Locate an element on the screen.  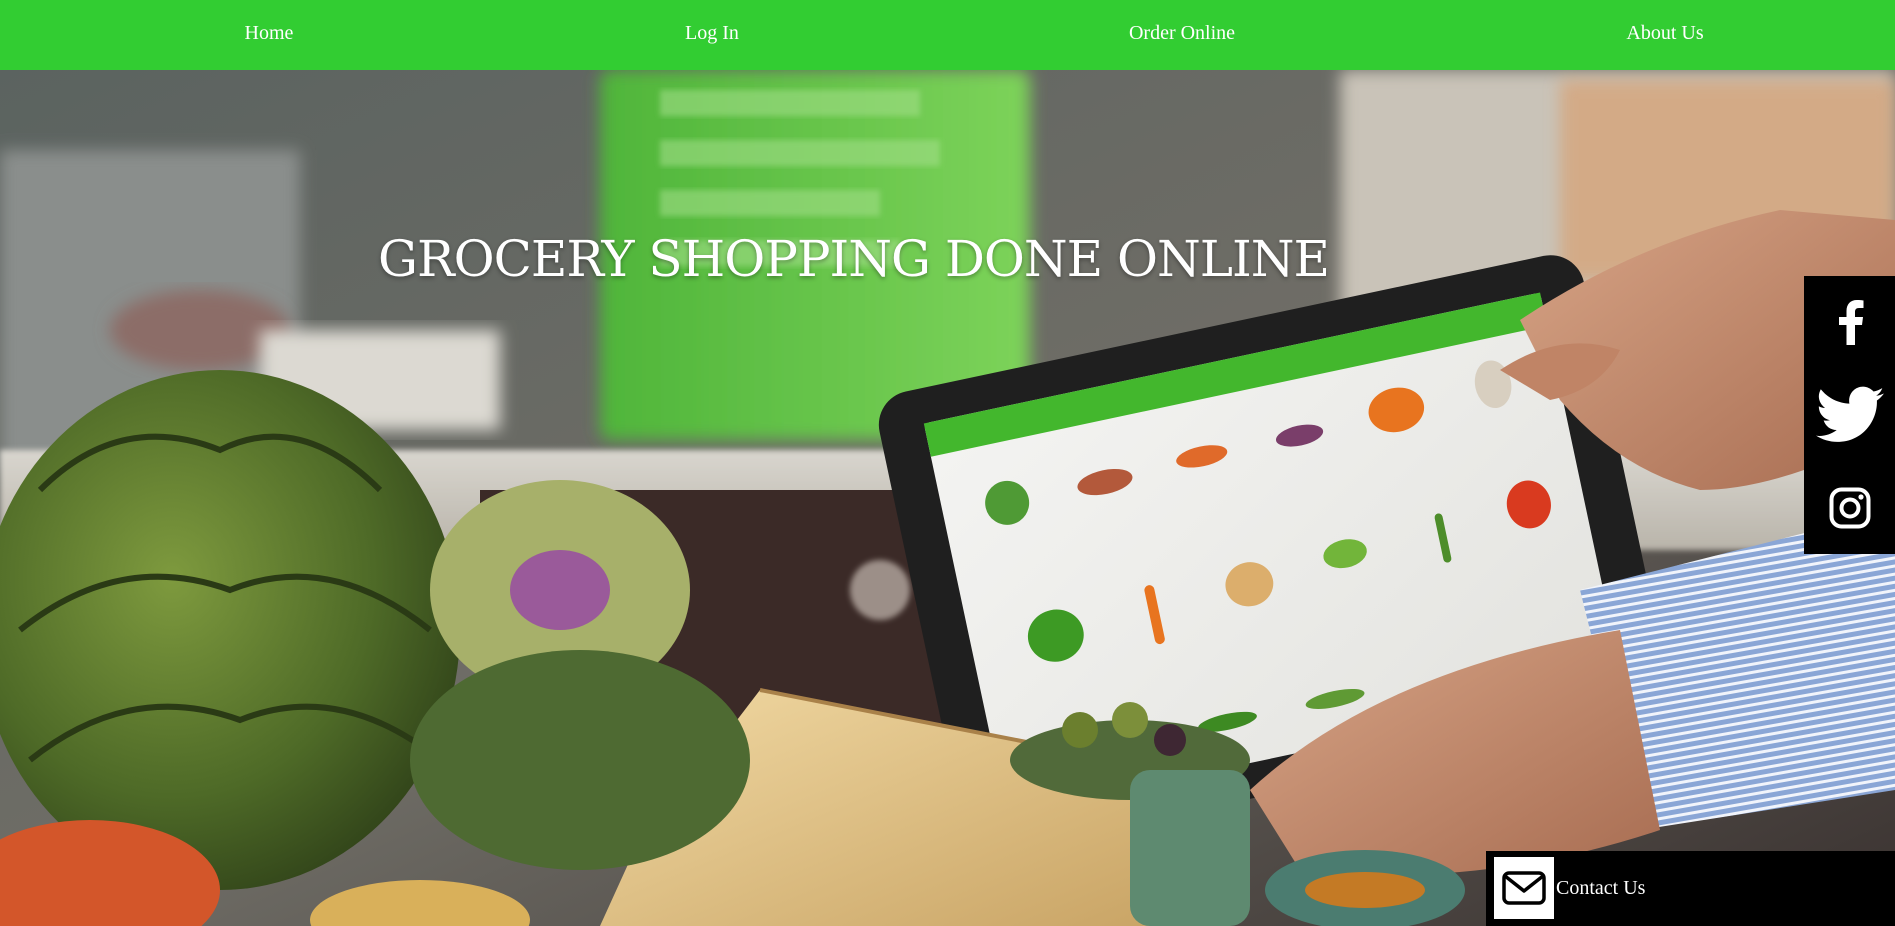
twitter-icon is located at coordinates (1849, 414).